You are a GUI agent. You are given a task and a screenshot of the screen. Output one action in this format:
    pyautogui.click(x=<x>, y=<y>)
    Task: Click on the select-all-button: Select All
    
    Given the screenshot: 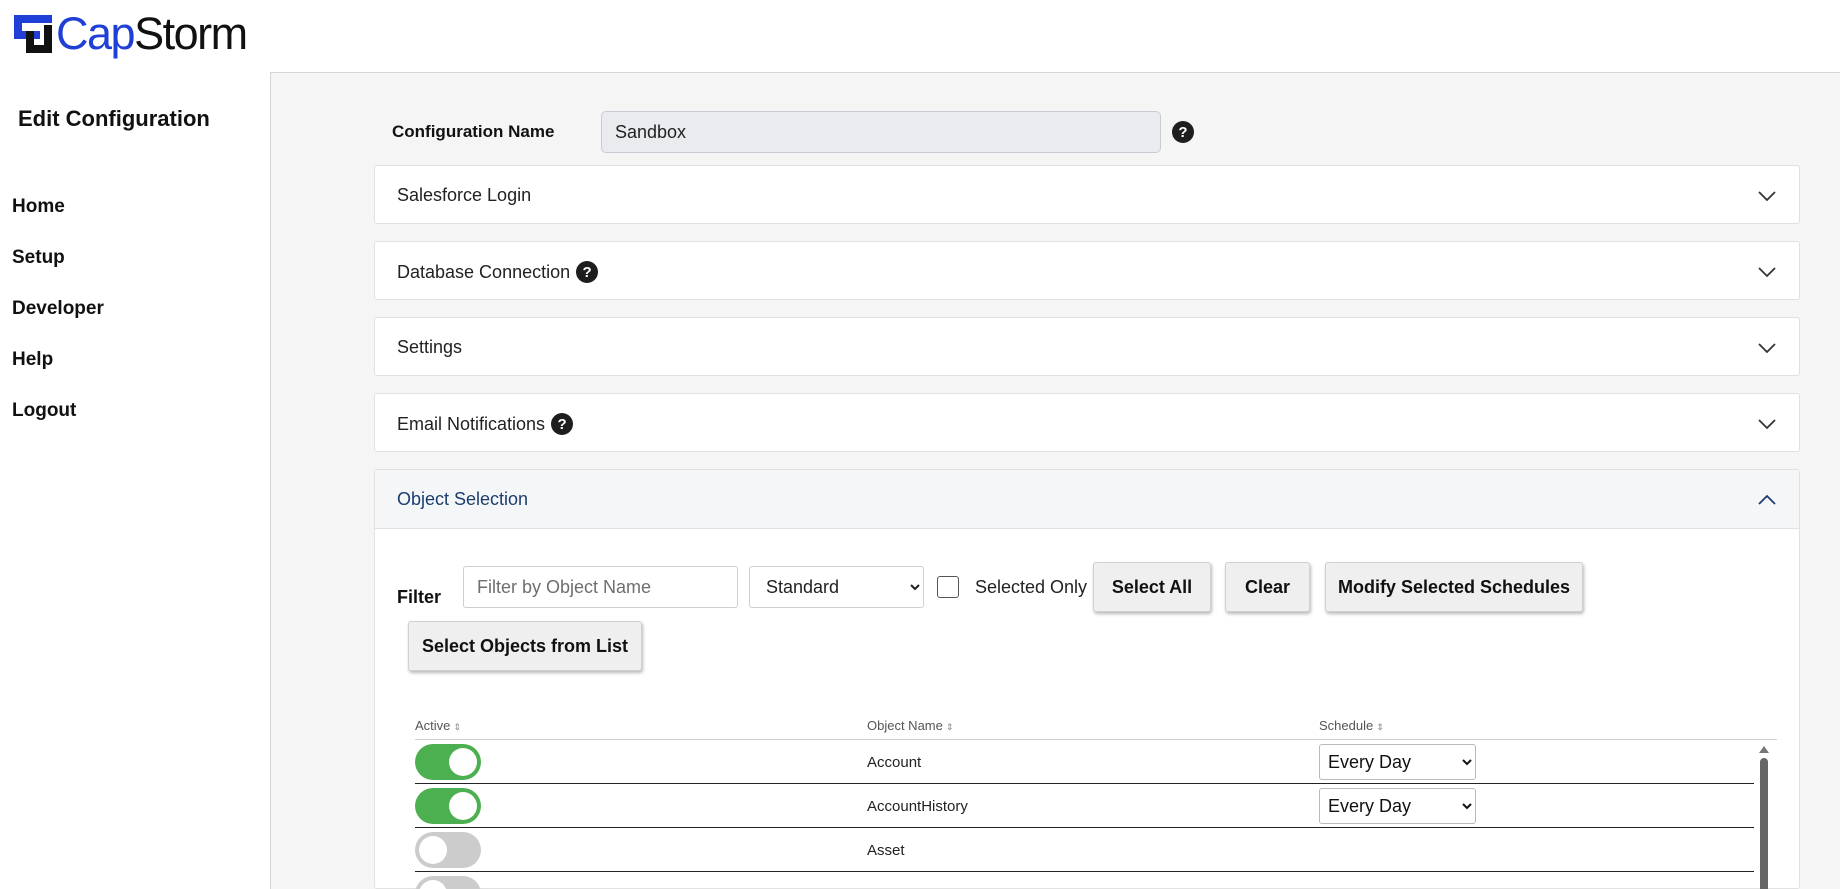 What is the action you would take?
    pyautogui.click(x=1152, y=587)
    